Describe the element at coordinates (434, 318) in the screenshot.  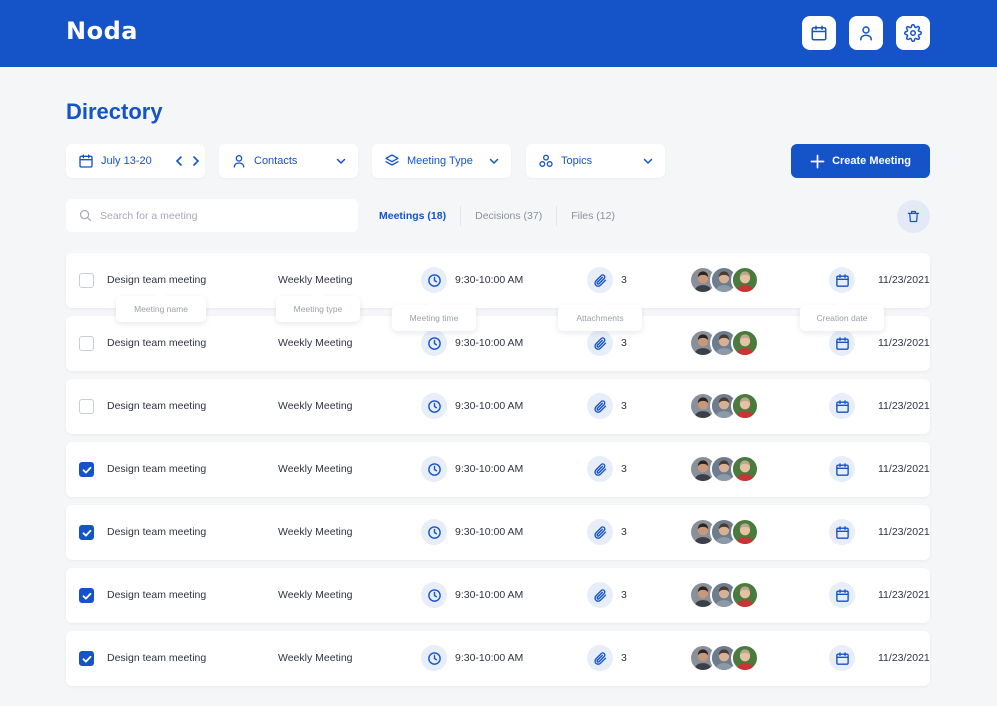
I see `tooltip-meeting-time: Meeting time` at that location.